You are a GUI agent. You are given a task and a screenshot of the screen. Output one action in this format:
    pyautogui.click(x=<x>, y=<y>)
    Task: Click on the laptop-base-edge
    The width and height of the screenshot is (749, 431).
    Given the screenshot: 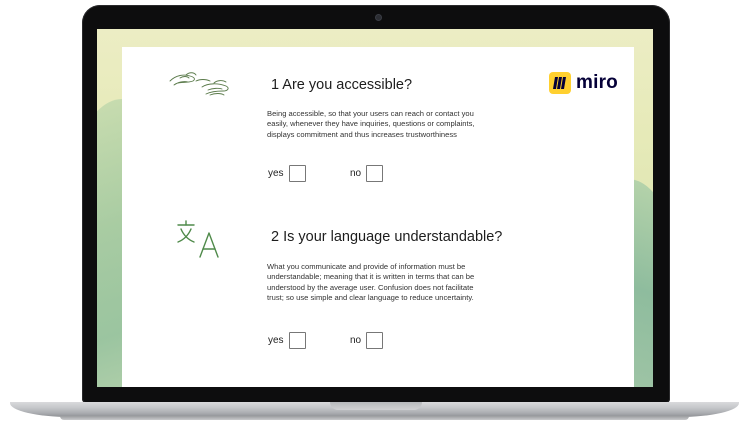 What is the action you would take?
    pyautogui.click(x=374, y=418)
    